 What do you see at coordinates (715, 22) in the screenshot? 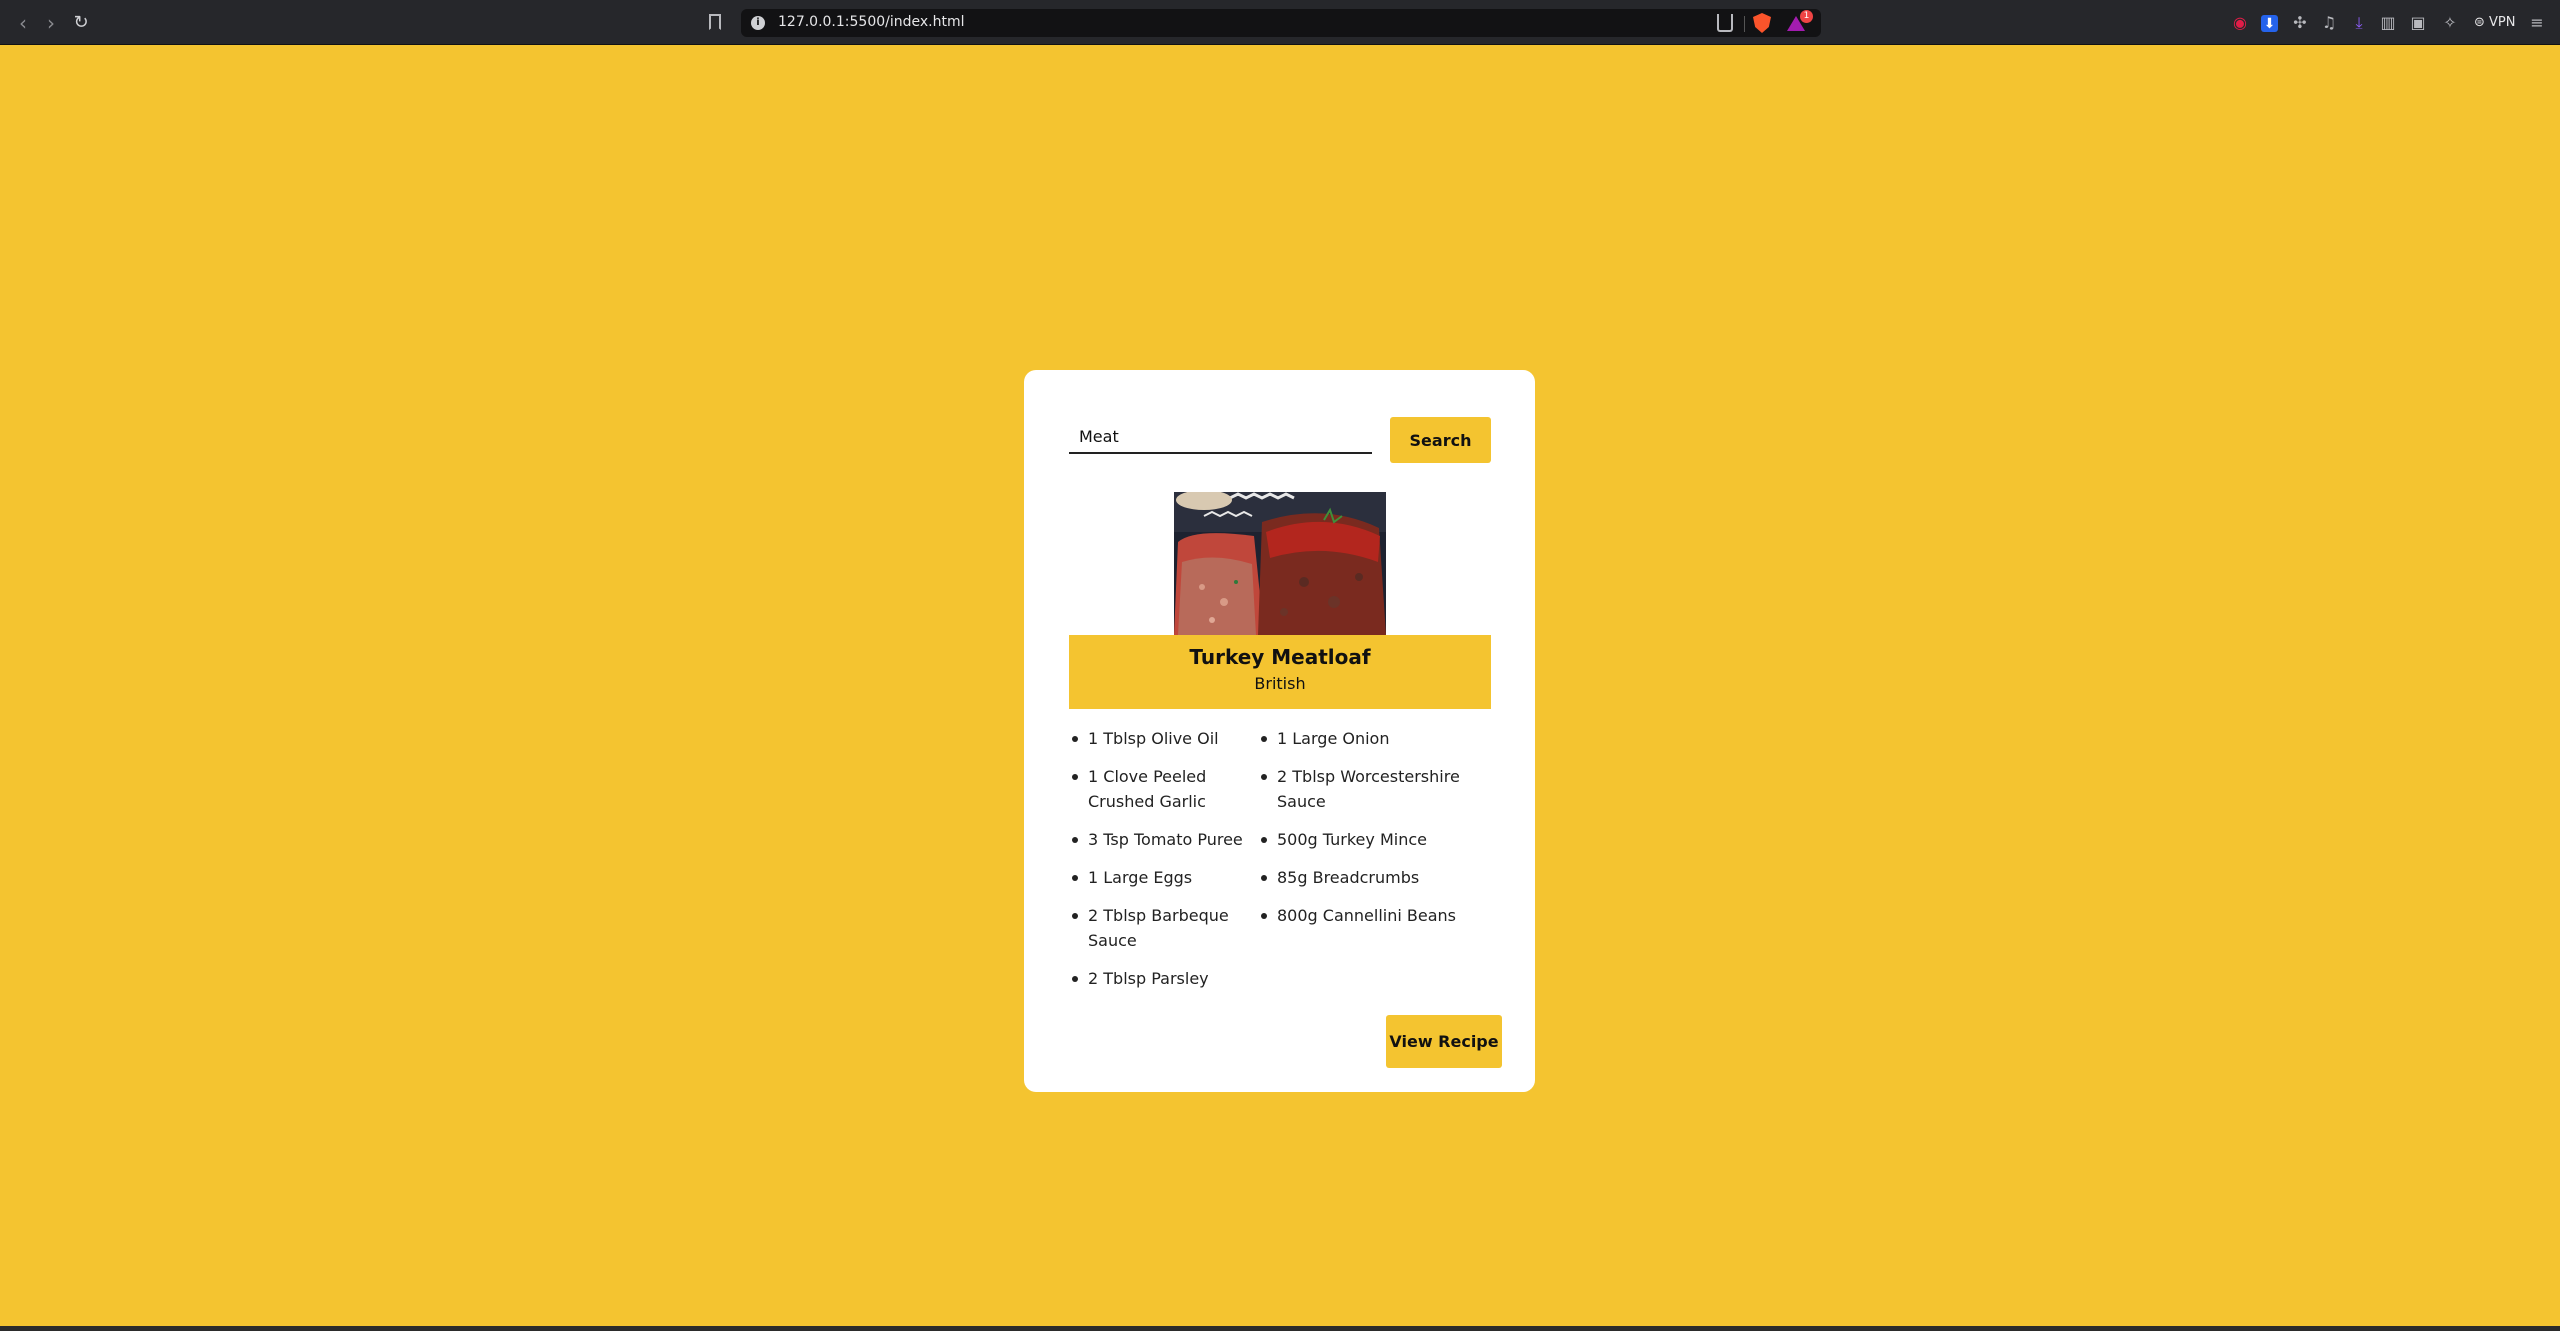
I see `bookmark-icon` at bounding box center [715, 22].